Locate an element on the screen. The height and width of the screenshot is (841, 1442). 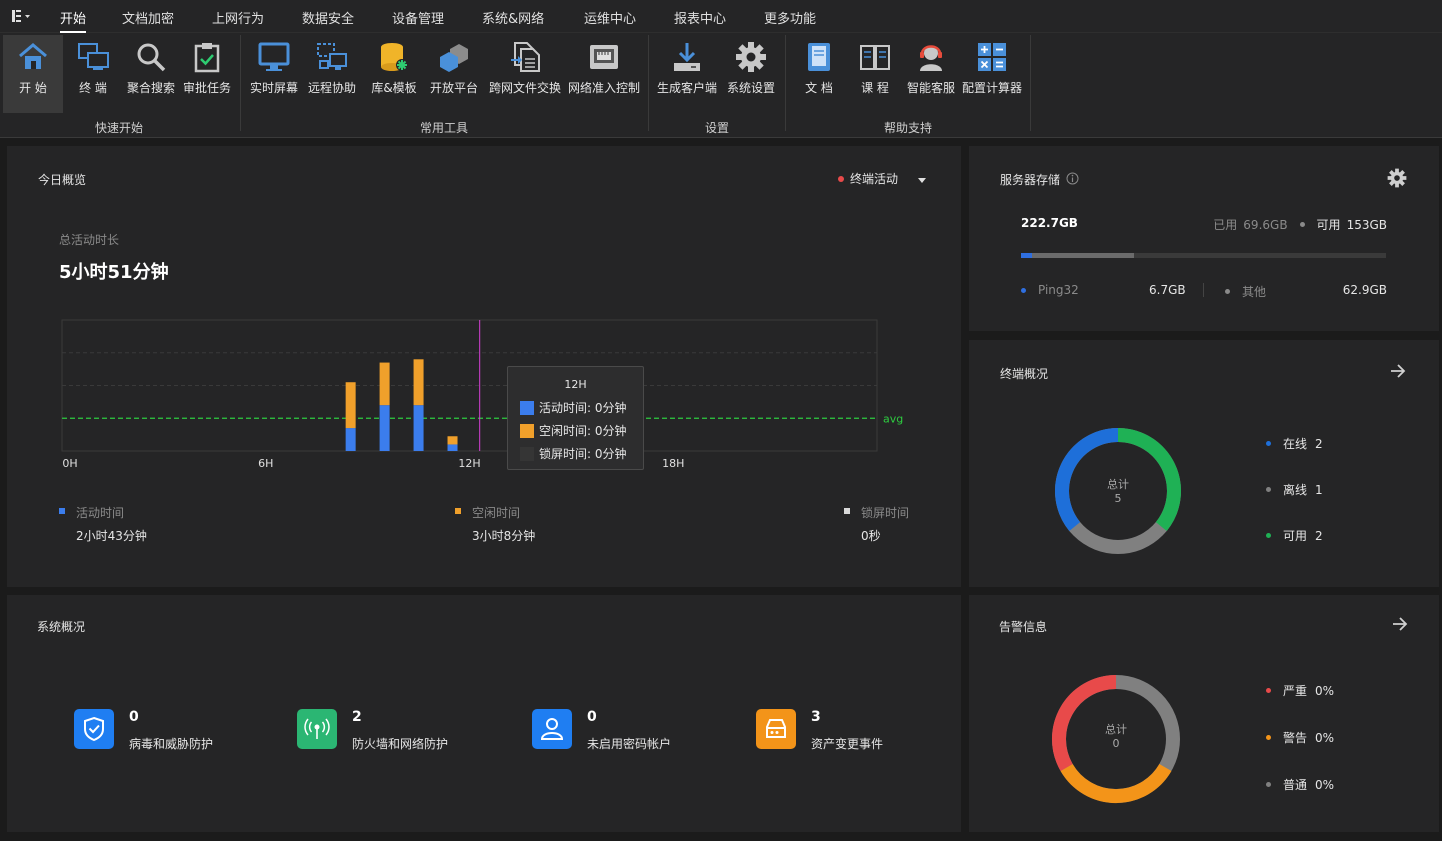
legend-swatch-active is located at coordinates (62, 511).